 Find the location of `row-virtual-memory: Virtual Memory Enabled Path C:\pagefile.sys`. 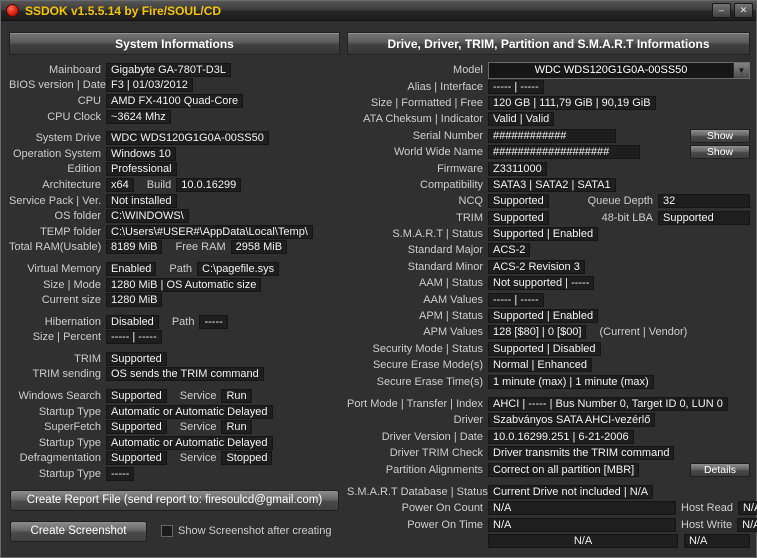

row-virtual-memory: Virtual Memory Enabled Path C:\pagefile.sys is located at coordinates (174, 269).